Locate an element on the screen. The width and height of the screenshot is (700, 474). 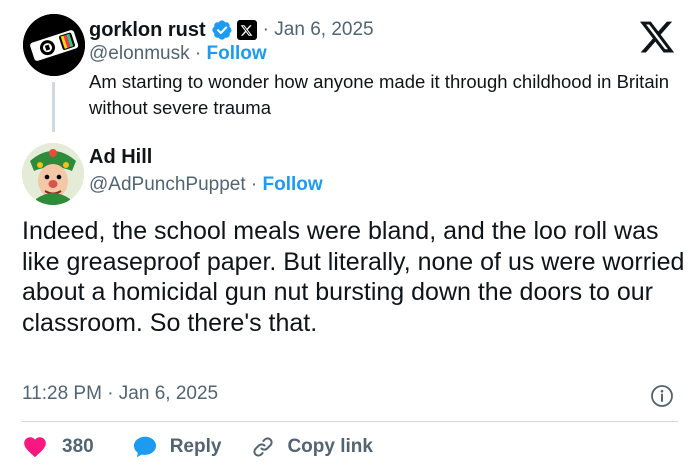
parent-handle: @elonmusk is located at coordinates (139, 53).